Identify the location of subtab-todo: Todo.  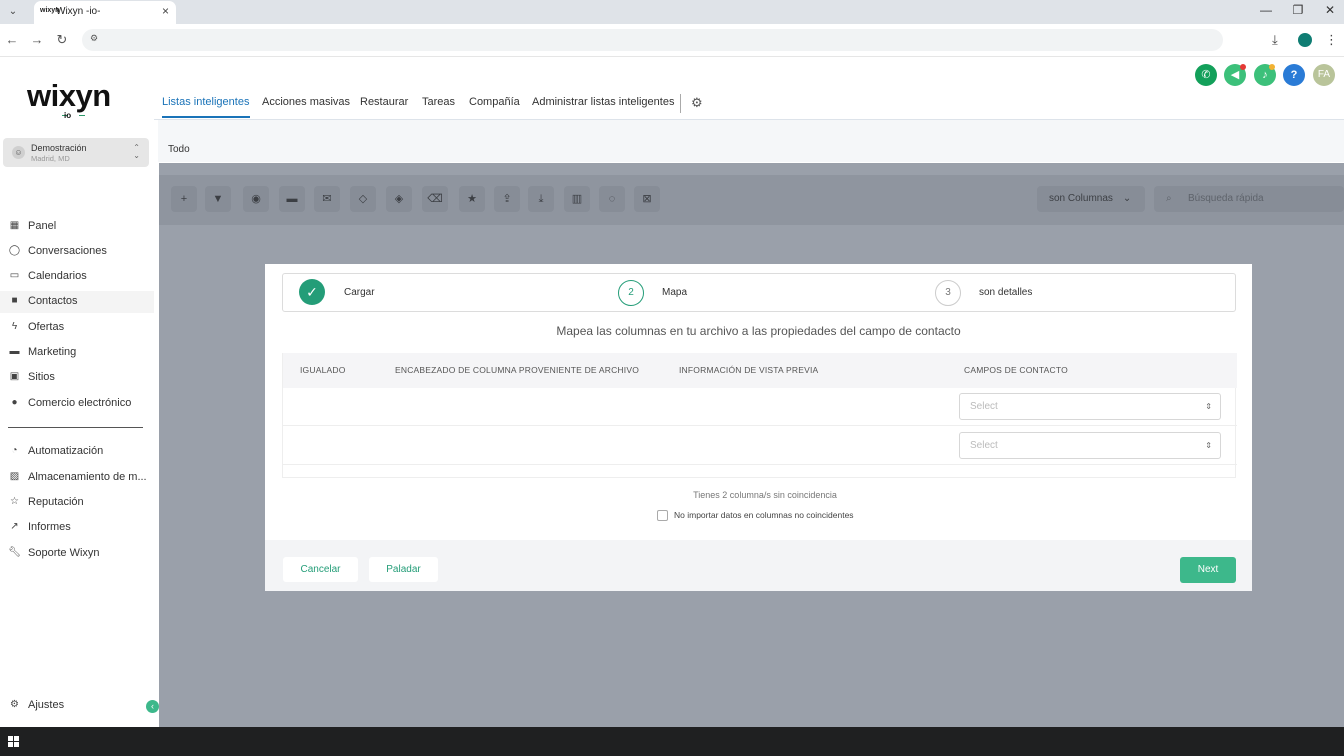
(179, 149).